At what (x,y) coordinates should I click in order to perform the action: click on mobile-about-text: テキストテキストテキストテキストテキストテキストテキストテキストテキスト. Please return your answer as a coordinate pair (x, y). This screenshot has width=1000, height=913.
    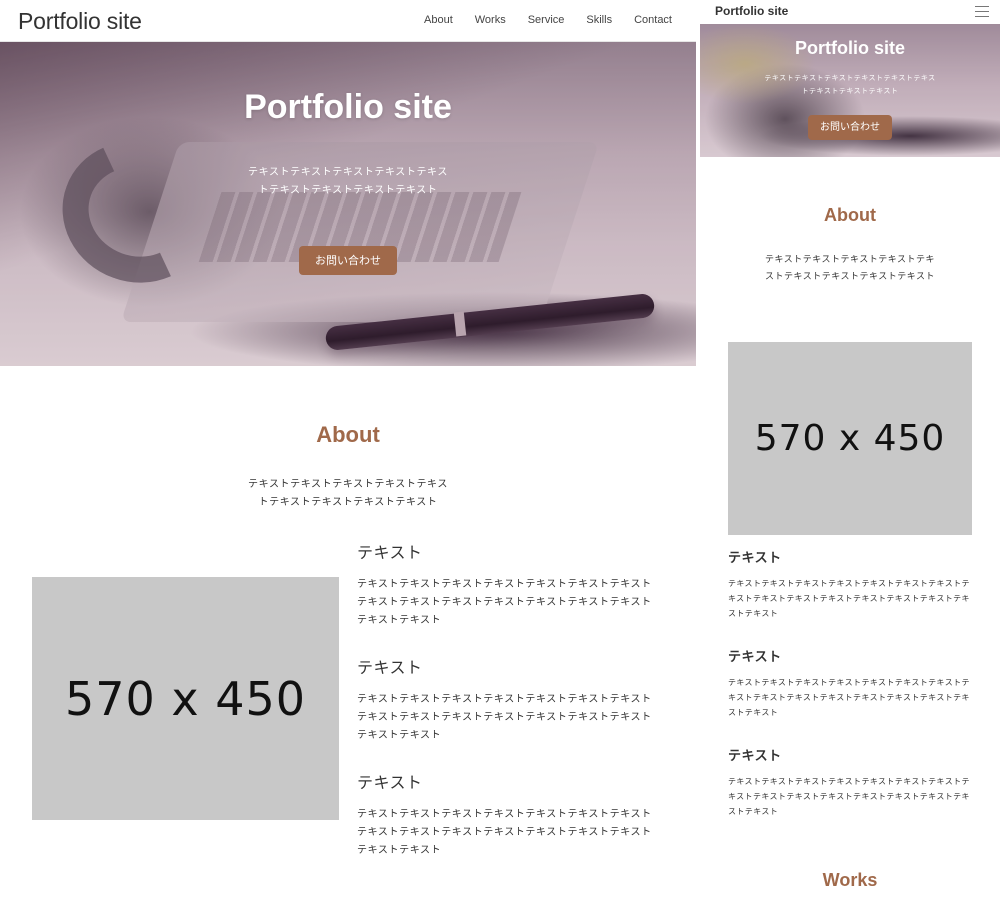
    Looking at the image, I should click on (850, 268).